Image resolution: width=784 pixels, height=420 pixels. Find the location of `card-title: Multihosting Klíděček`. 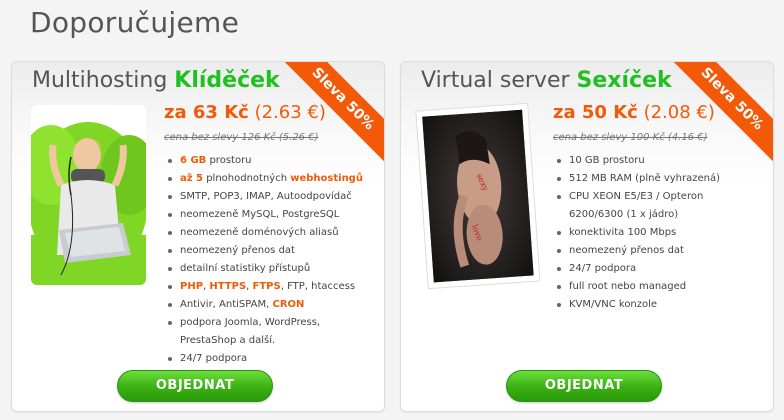

card-title: Multihosting Klíděček is located at coordinates (156, 80).